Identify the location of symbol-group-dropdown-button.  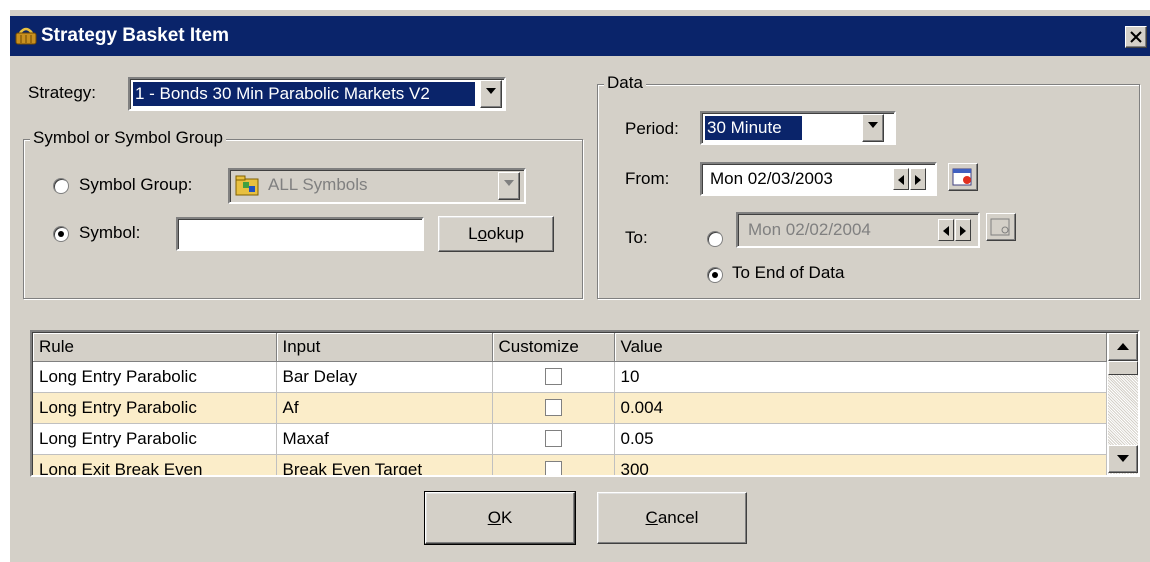
(509, 186).